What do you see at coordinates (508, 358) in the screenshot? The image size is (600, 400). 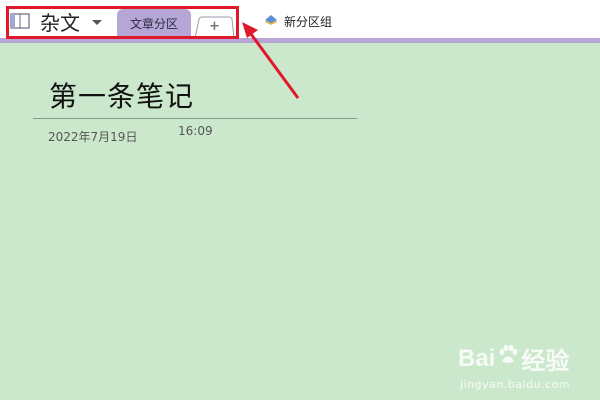 I see `paw-icon` at bounding box center [508, 358].